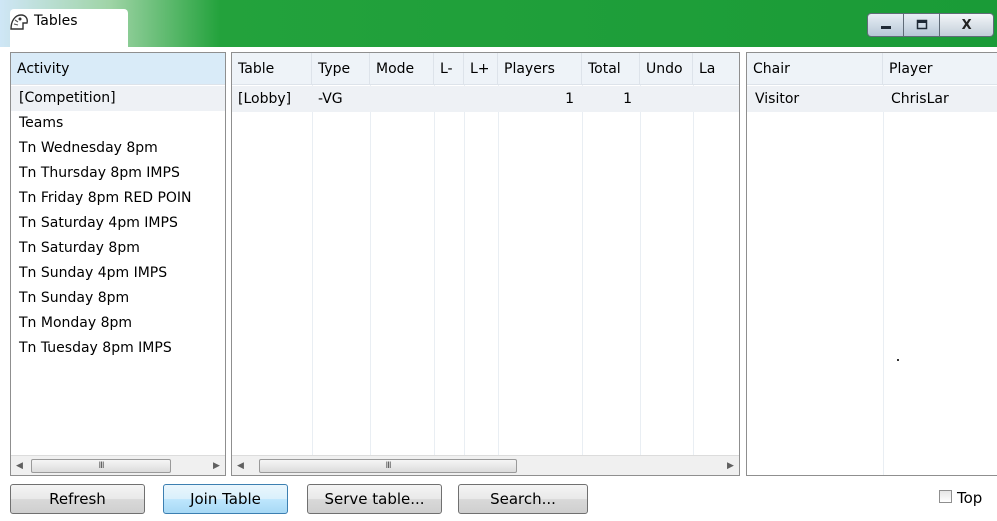  I want to click on activity-item: Tn Saturday 4pm IMPS, so click(118, 223).